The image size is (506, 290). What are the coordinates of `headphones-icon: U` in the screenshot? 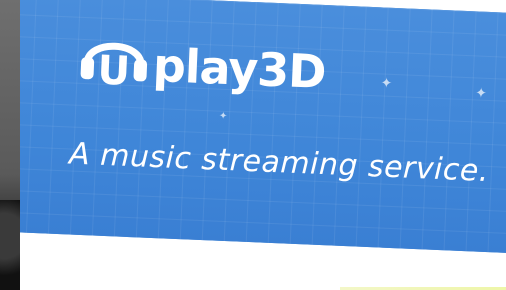 It's located at (114, 57).